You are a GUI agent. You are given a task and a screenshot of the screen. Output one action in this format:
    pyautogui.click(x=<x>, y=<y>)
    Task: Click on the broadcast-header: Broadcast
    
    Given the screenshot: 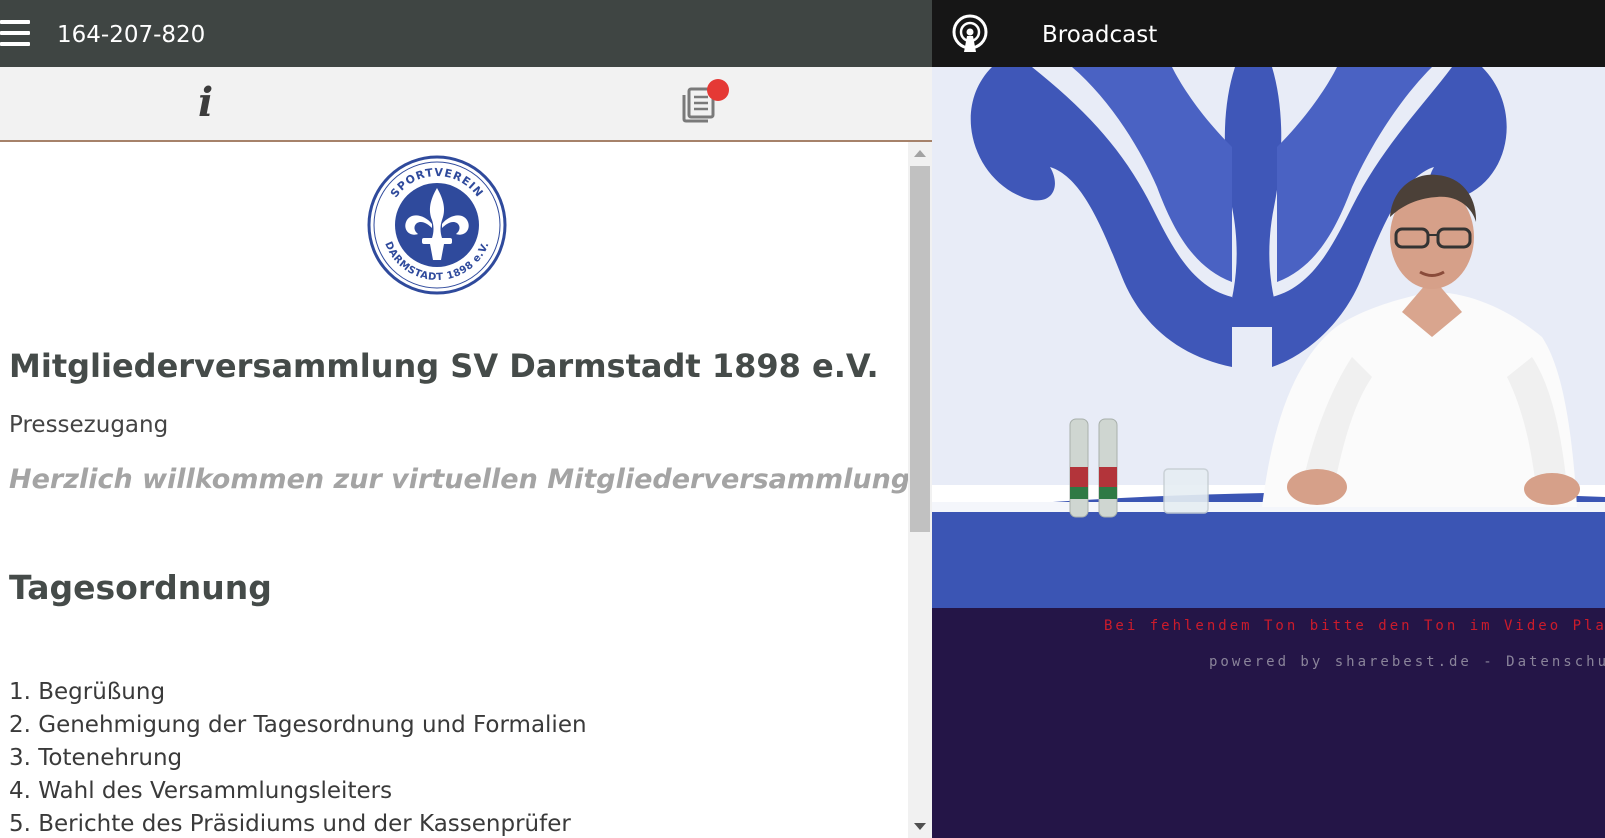 What is the action you would take?
    pyautogui.click(x=1268, y=33)
    